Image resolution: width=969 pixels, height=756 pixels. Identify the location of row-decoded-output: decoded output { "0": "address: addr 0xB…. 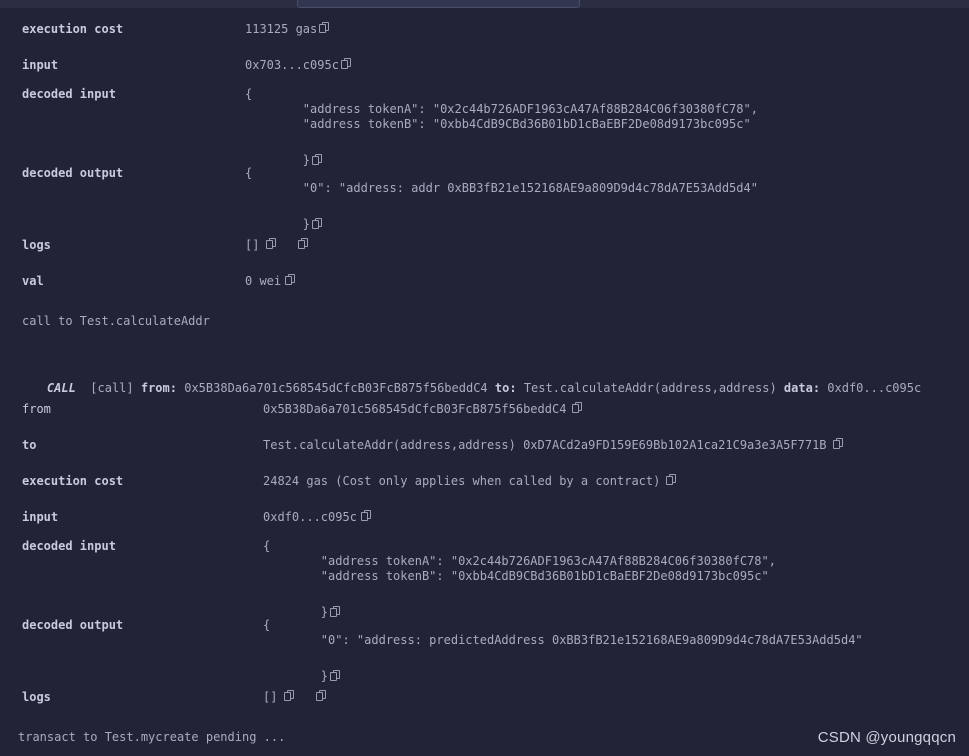
(484, 206).